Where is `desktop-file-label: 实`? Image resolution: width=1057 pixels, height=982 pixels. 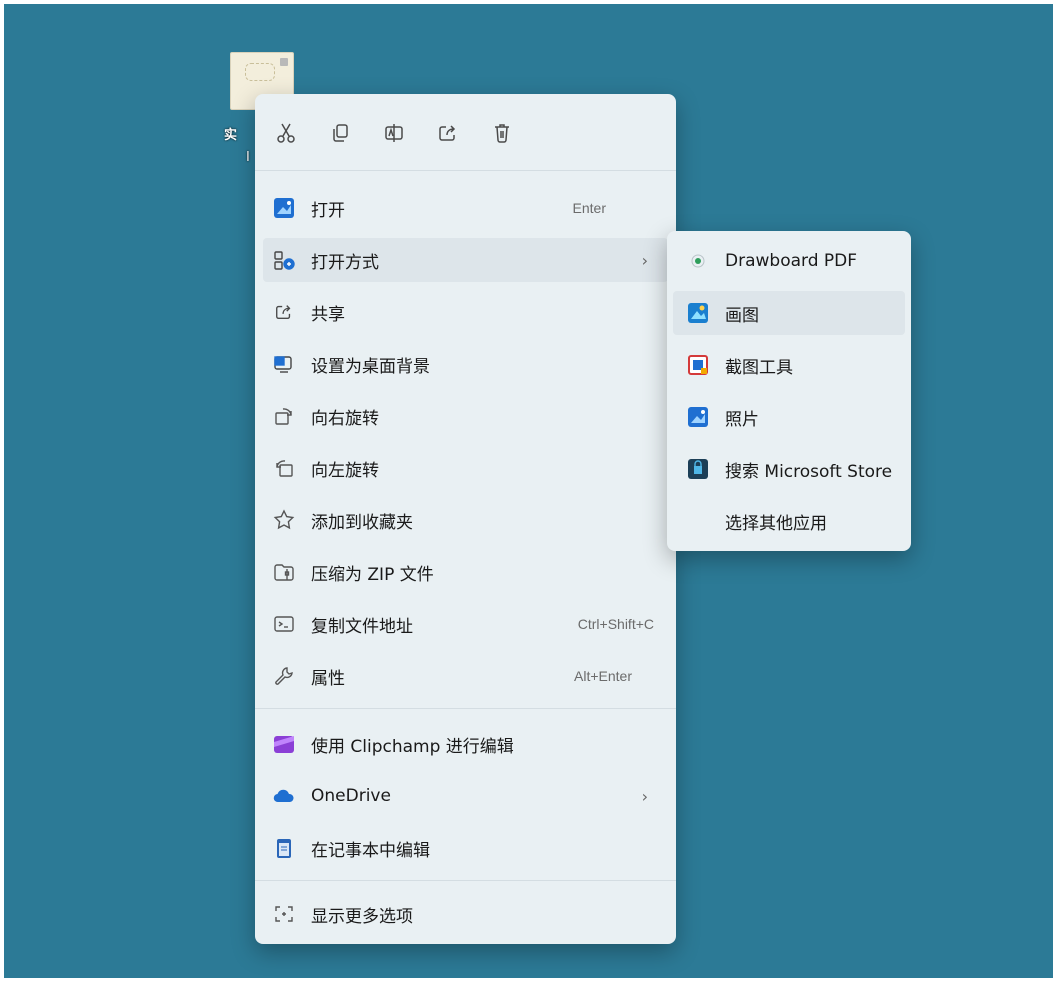 desktop-file-label: 实 is located at coordinates (230, 133).